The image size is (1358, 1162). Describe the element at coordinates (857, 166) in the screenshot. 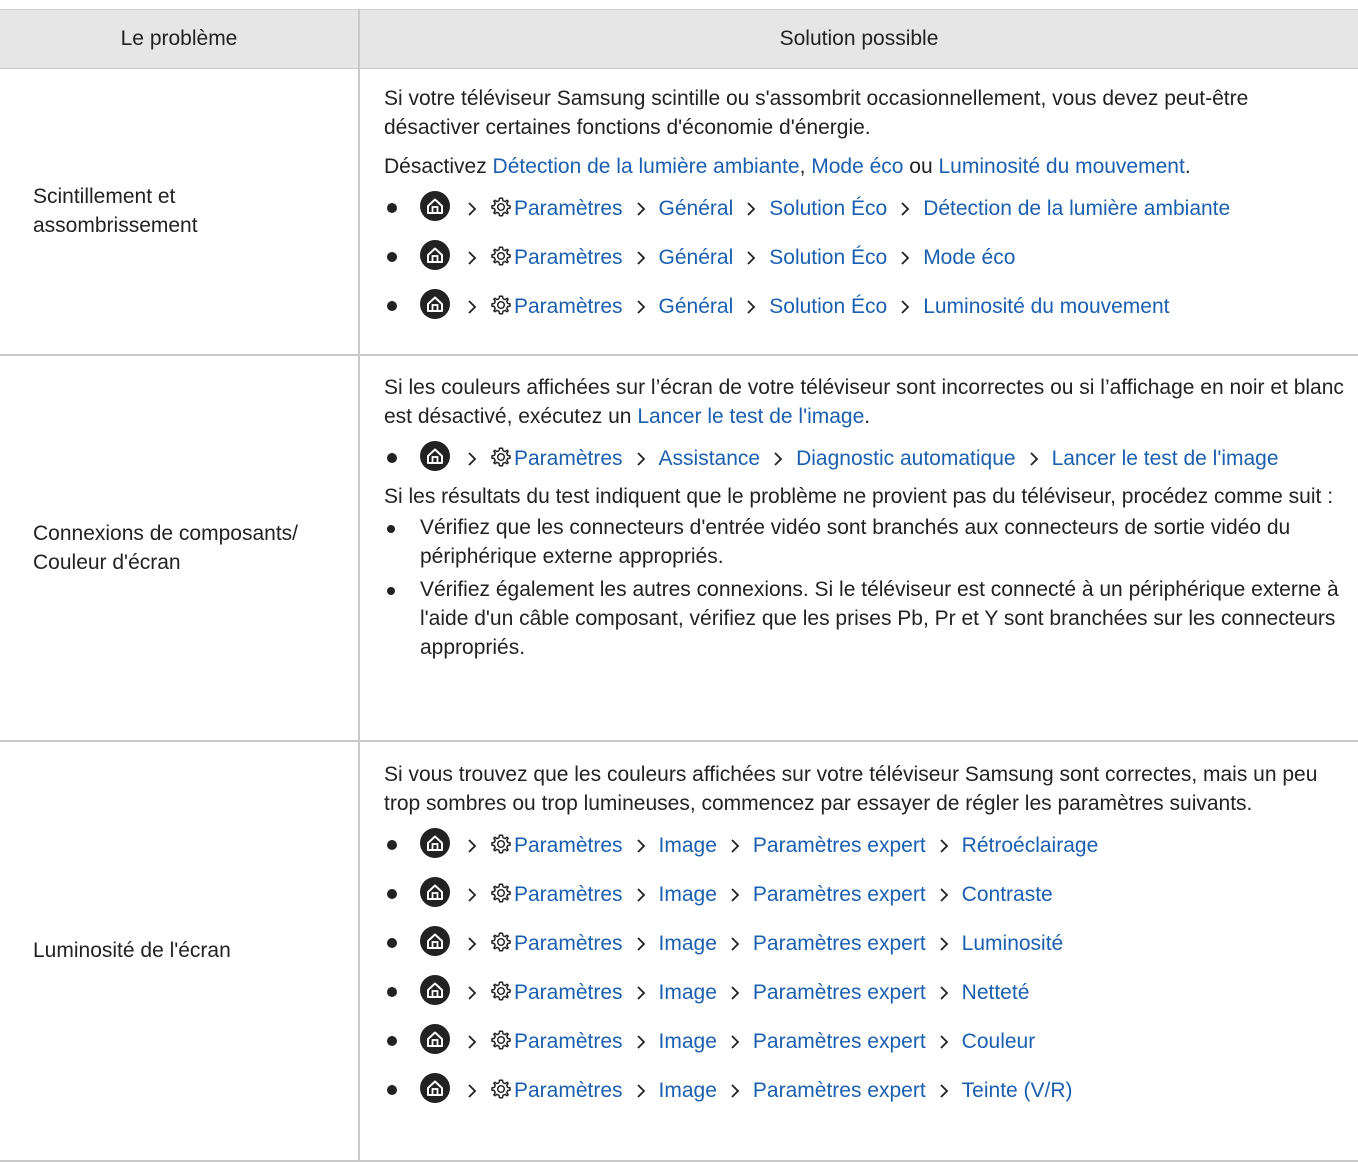

I see `link-eco-mode: Mode éco` at that location.